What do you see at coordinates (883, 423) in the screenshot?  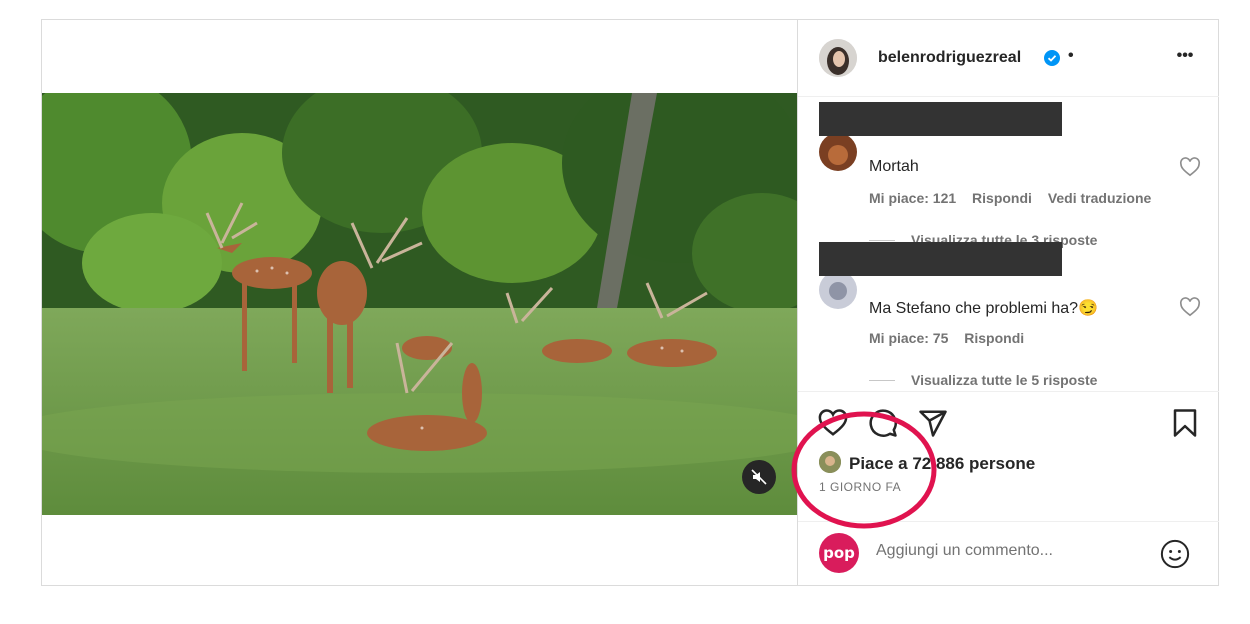 I see `comment-icon` at bounding box center [883, 423].